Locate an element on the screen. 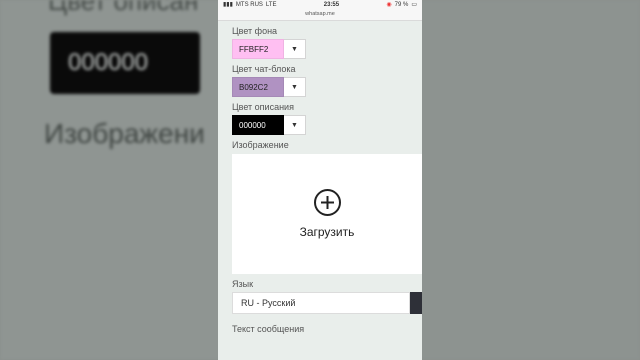  background-label-image: Изображени is located at coordinates (124, 133).